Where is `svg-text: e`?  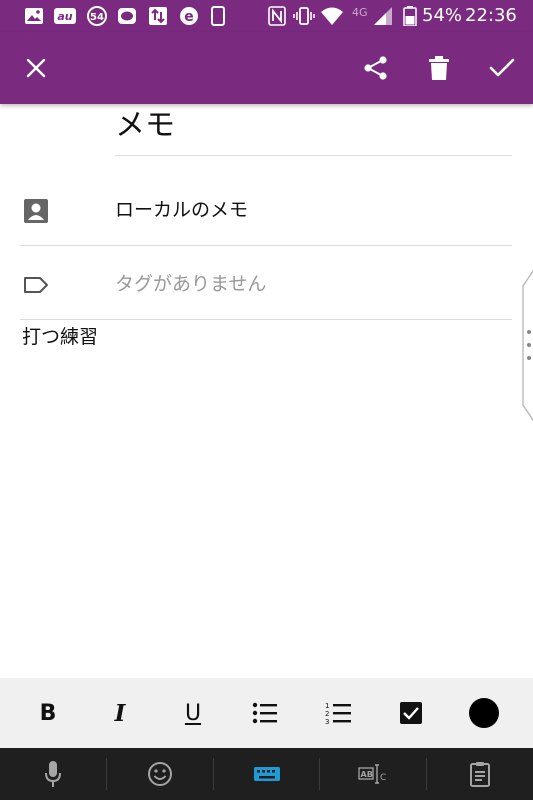 svg-text: e is located at coordinates (189, 17).